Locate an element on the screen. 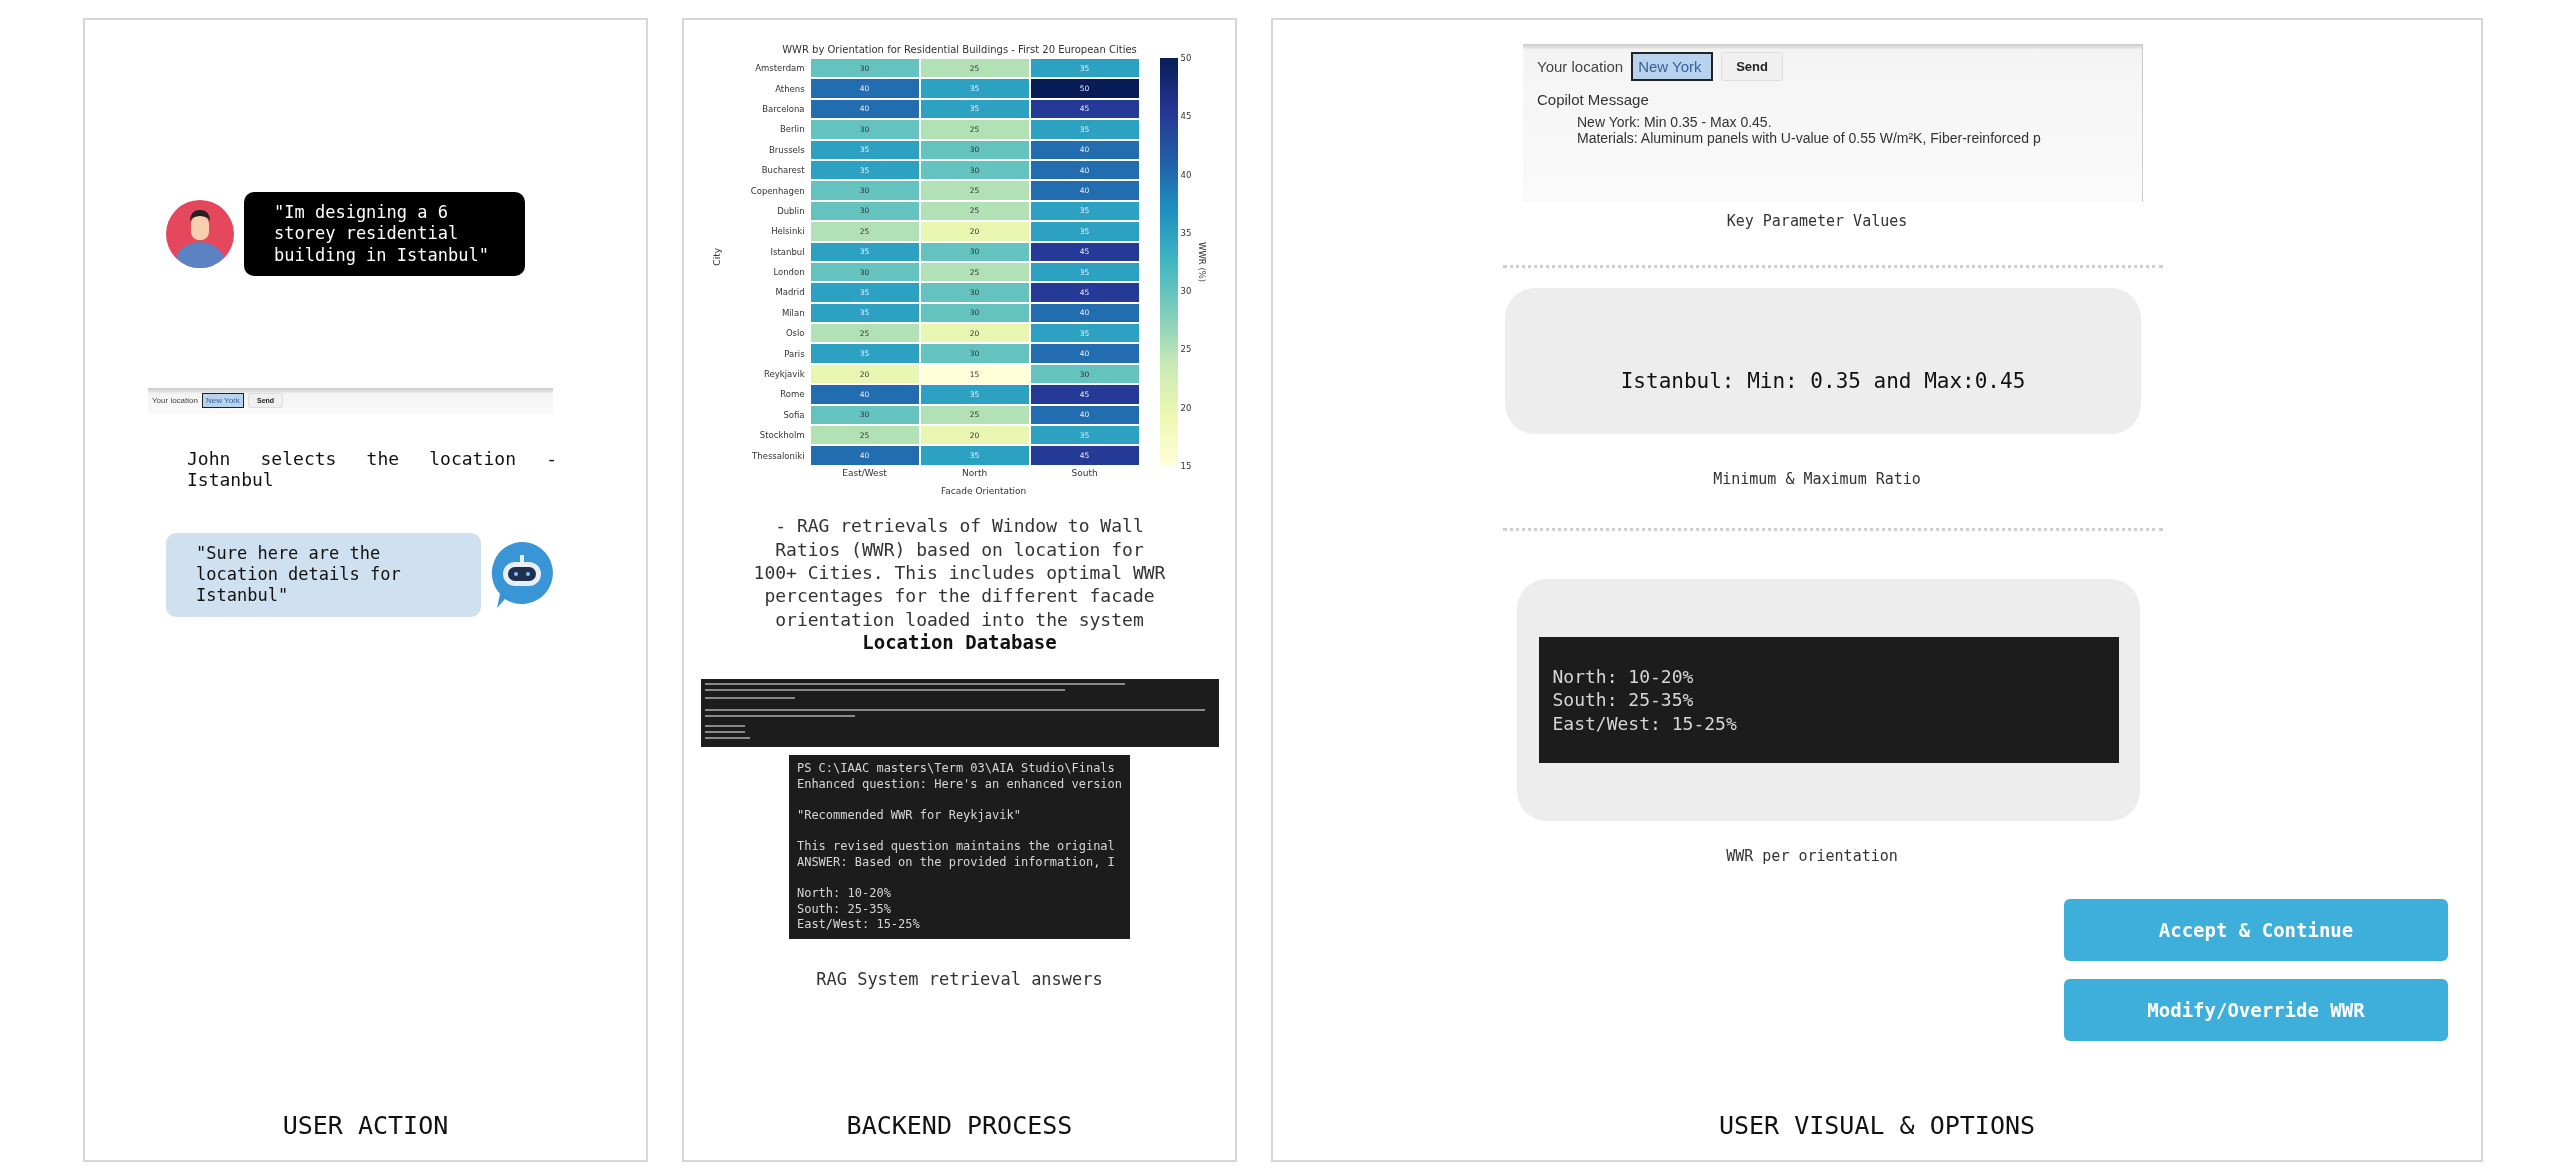 The height and width of the screenshot is (1172, 2560). axis-label: City is located at coordinates (716, 257).